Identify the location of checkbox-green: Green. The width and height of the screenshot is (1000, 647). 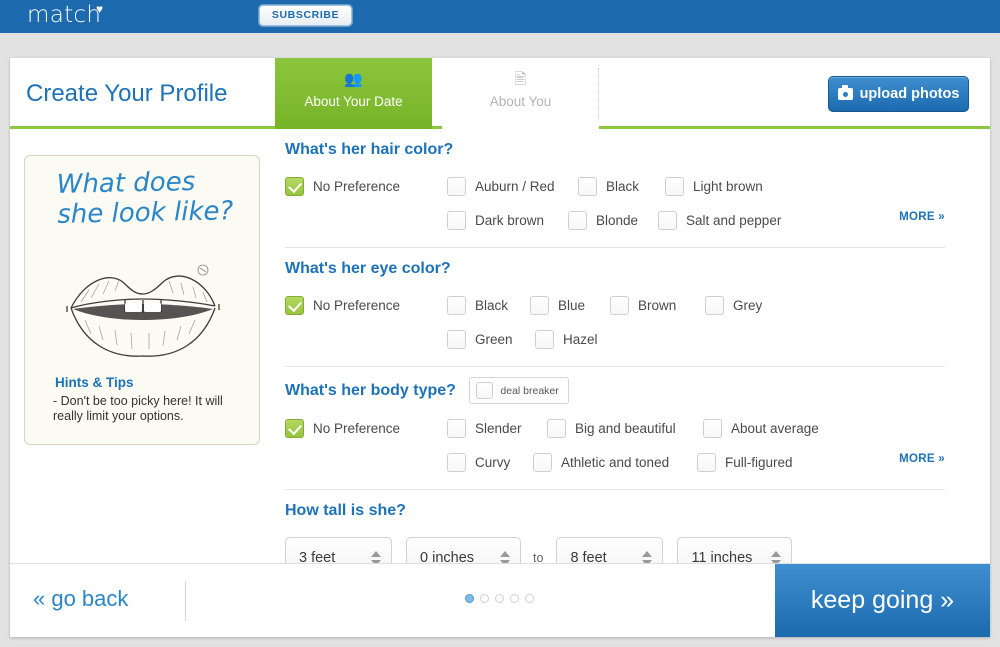
(480, 339).